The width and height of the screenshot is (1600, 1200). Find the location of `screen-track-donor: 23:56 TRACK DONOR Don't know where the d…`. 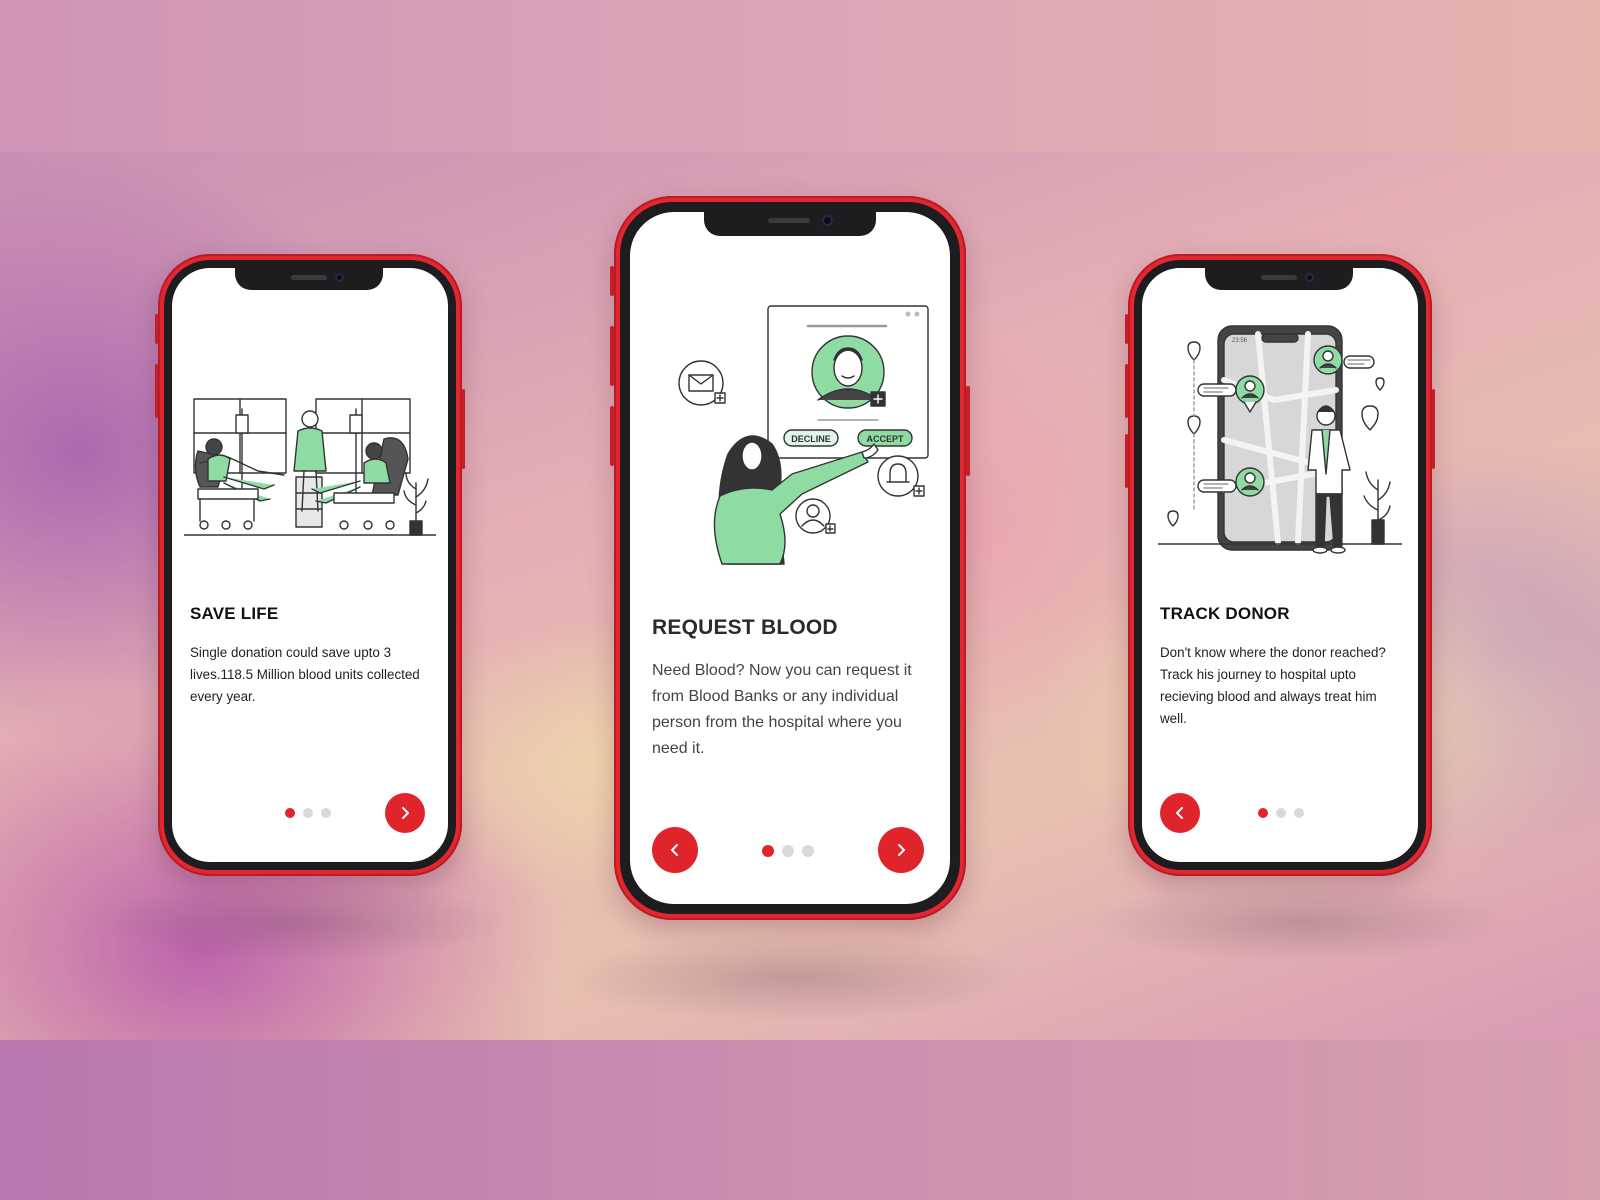

screen-track-donor: 23:56 TRACK DONOR Don't know where the d… is located at coordinates (1280, 565).